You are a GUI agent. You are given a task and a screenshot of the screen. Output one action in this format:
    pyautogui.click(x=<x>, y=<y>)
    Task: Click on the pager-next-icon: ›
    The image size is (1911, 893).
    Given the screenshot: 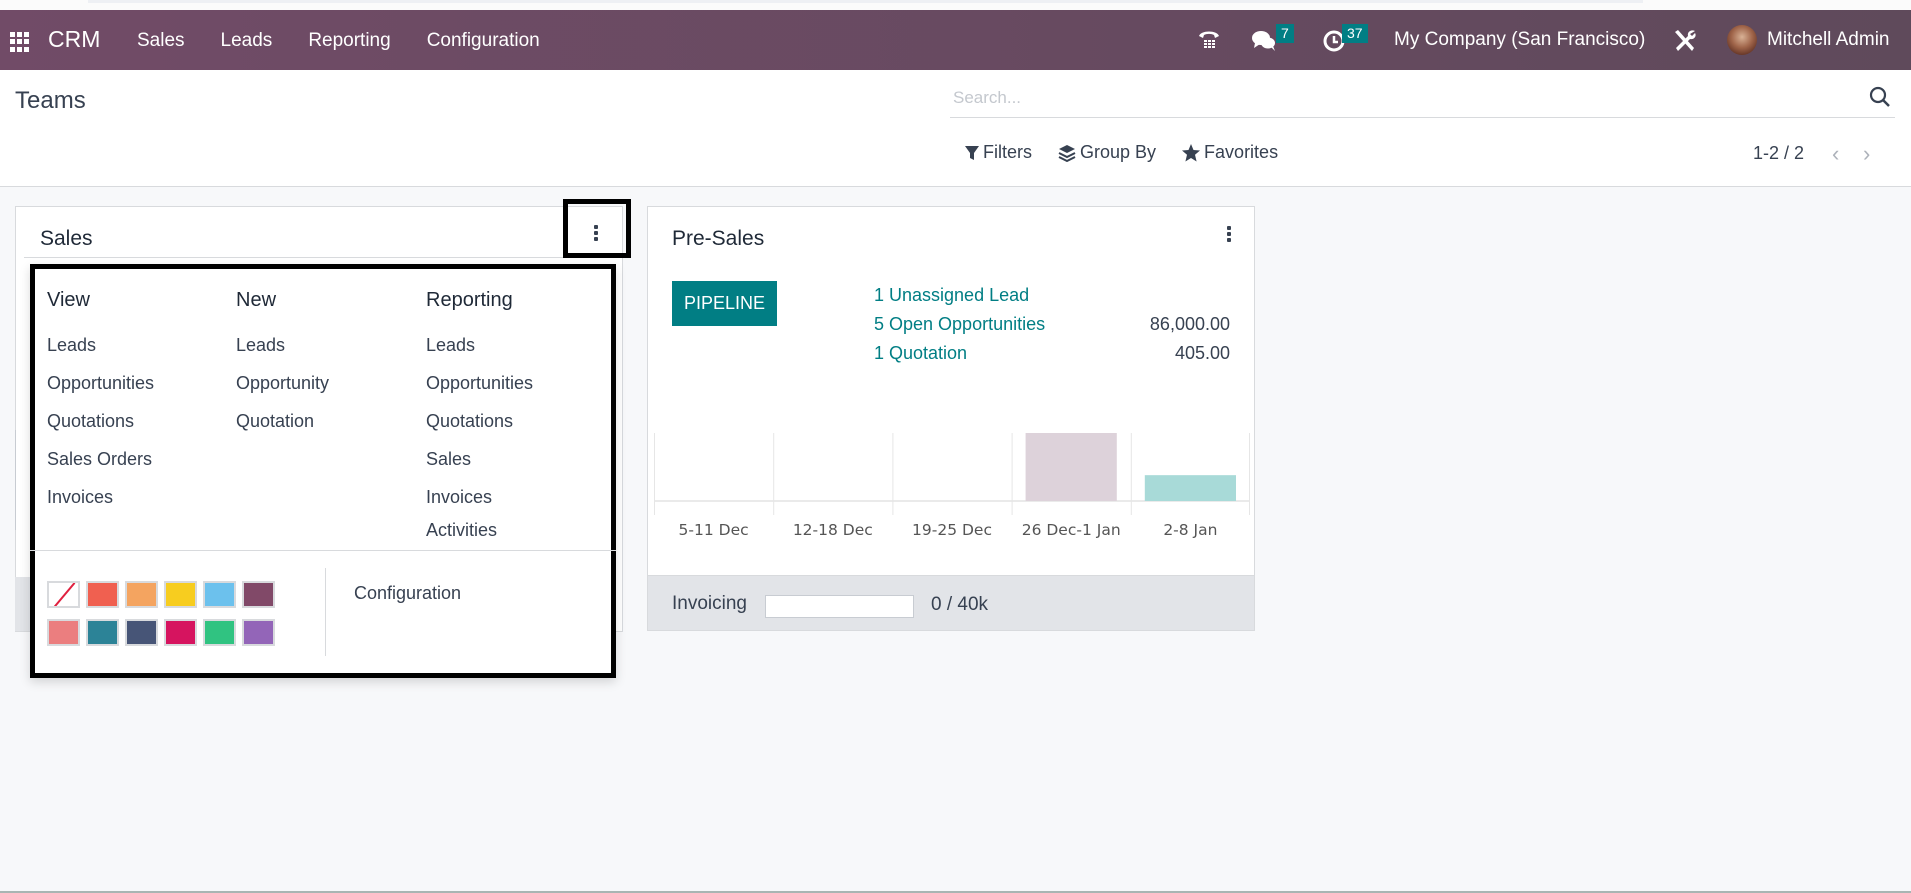 What is the action you would take?
    pyautogui.click(x=1866, y=154)
    